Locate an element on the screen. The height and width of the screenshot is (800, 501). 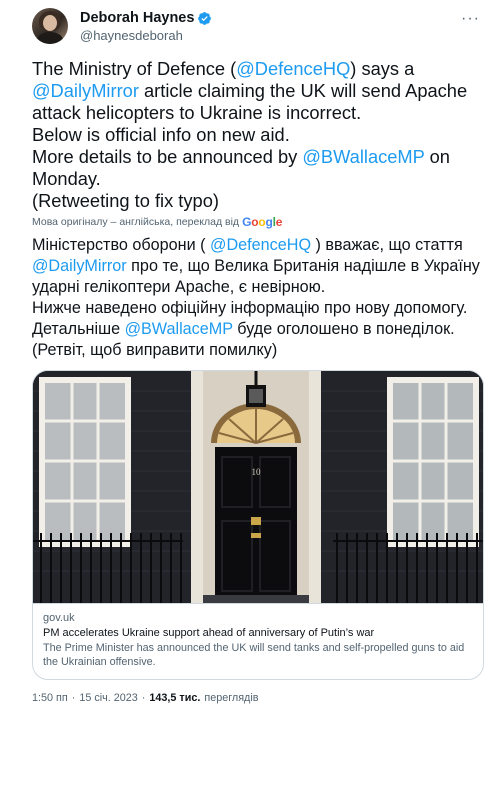
tweet-date: 15 січ. 2023 is located at coordinates (108, 698).